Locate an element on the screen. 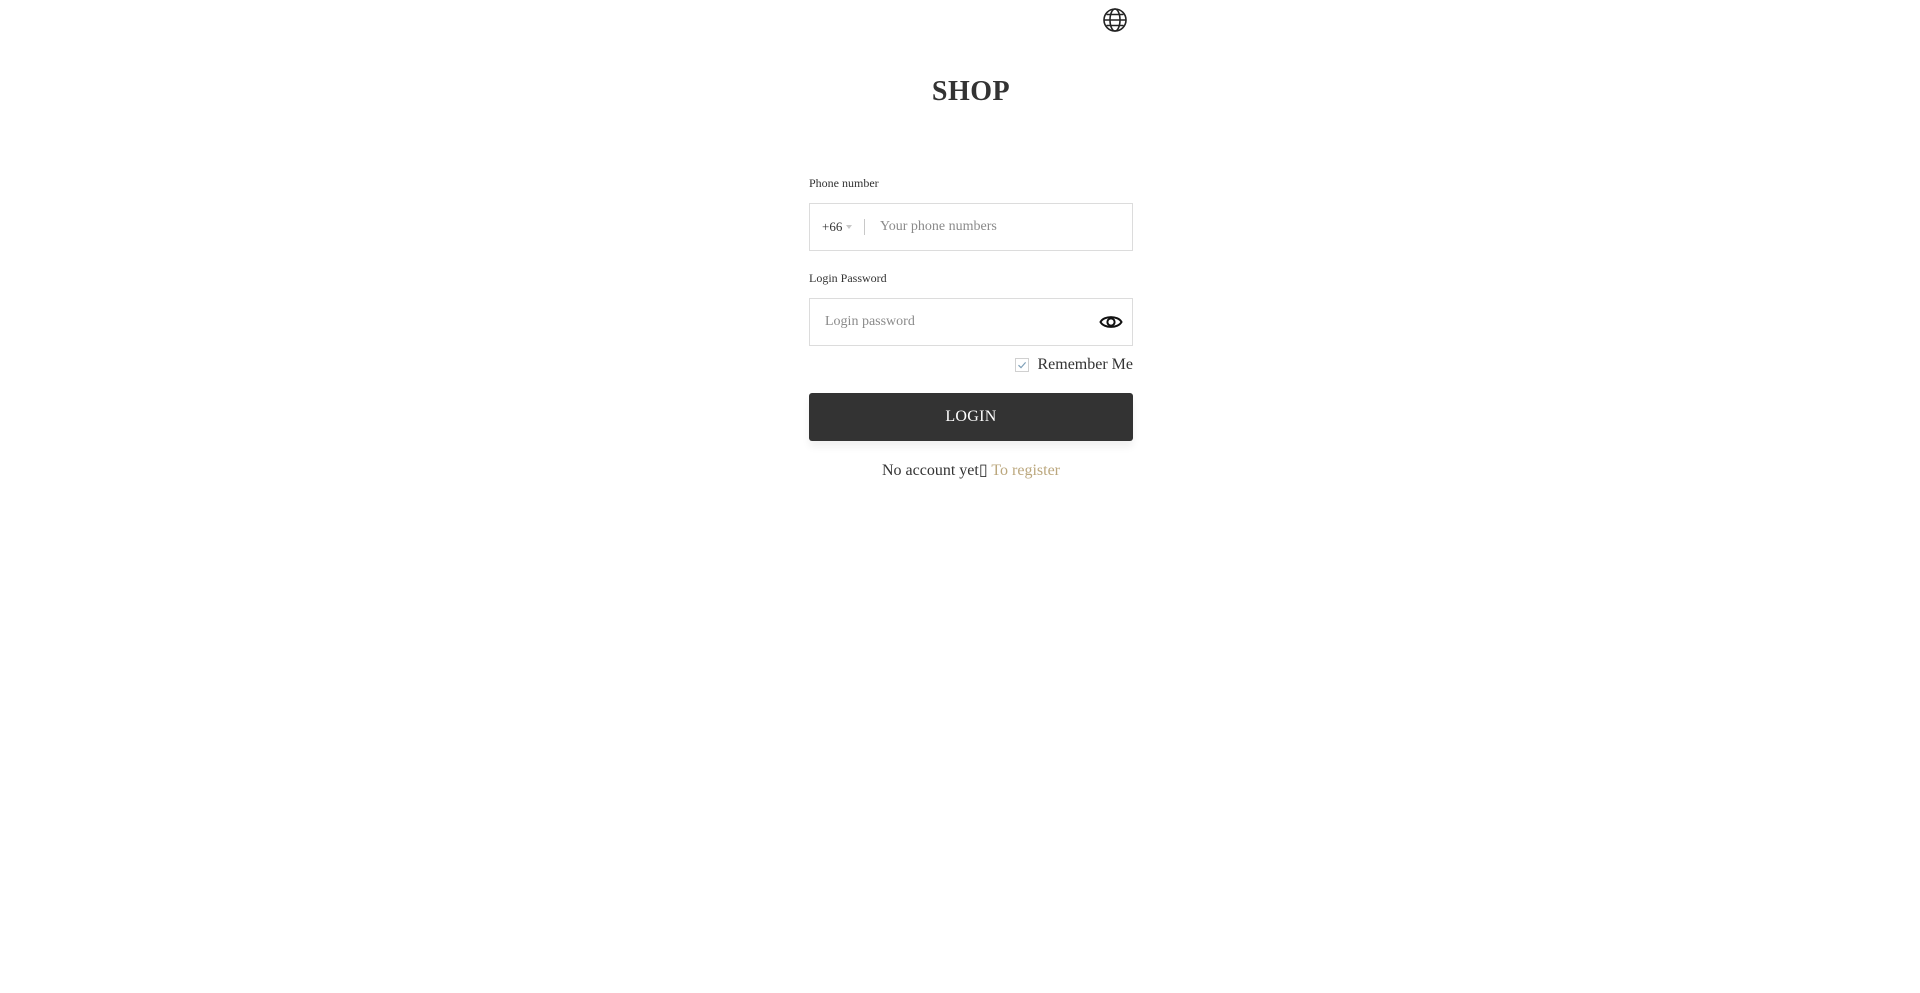  check-icon is located at coordinates (1022, 365).